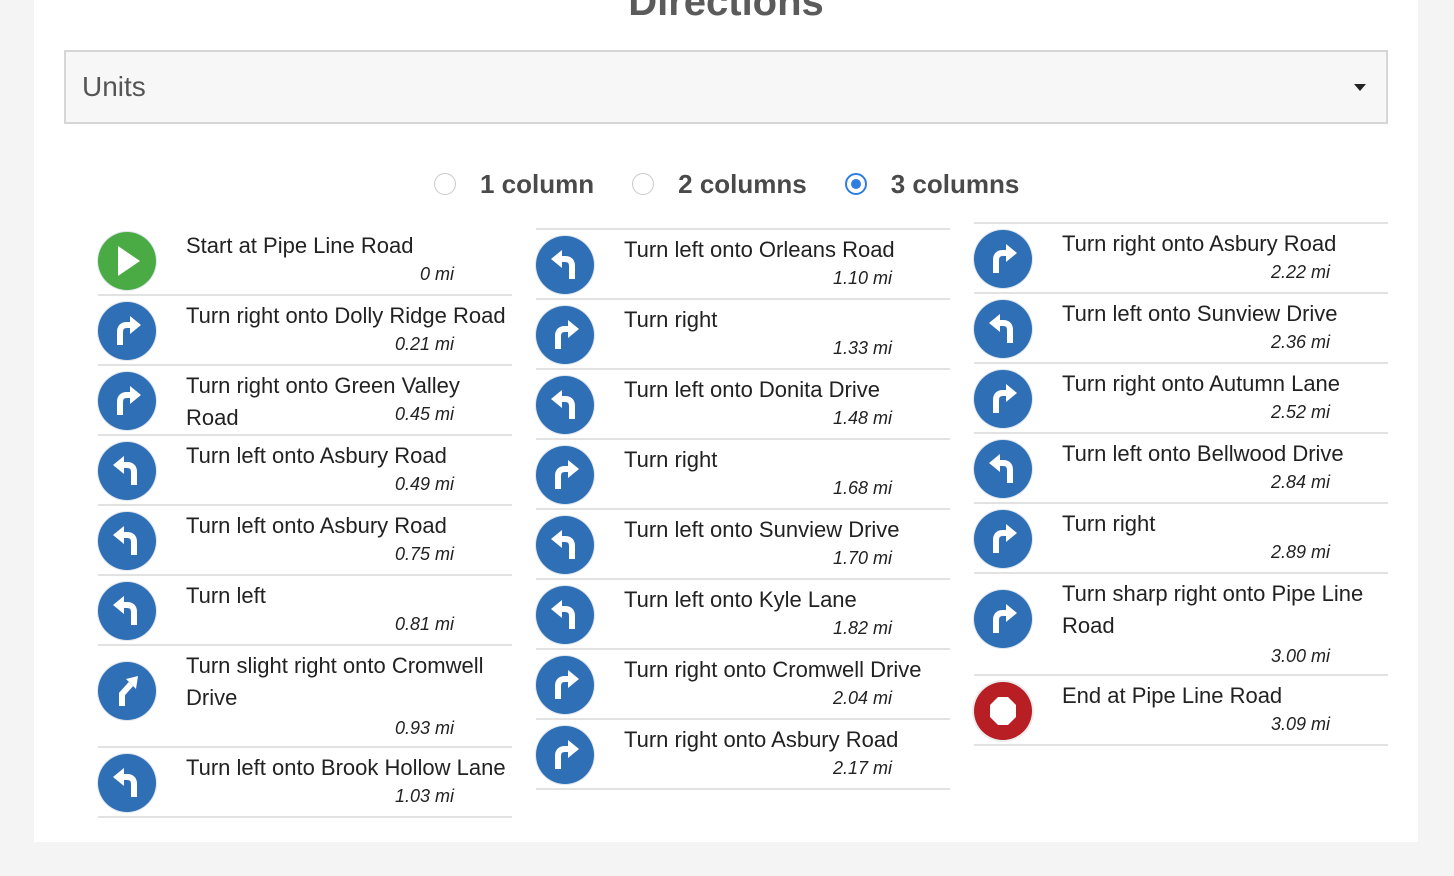  Describe the element at coordinates (726, 87) in the screenshot. I see `units-select: Units` at that location.